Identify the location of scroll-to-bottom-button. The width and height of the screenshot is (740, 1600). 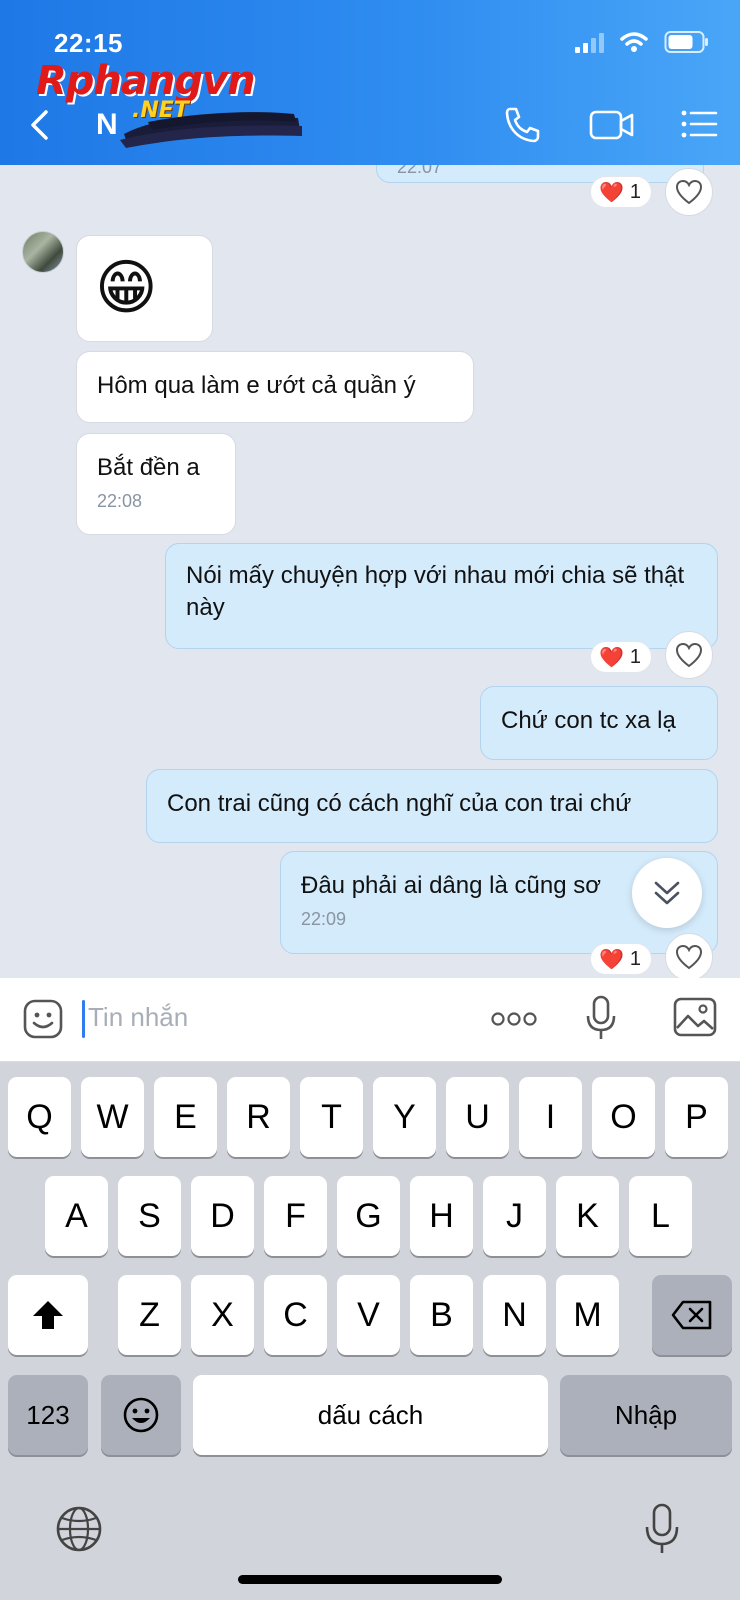
(667, 893).